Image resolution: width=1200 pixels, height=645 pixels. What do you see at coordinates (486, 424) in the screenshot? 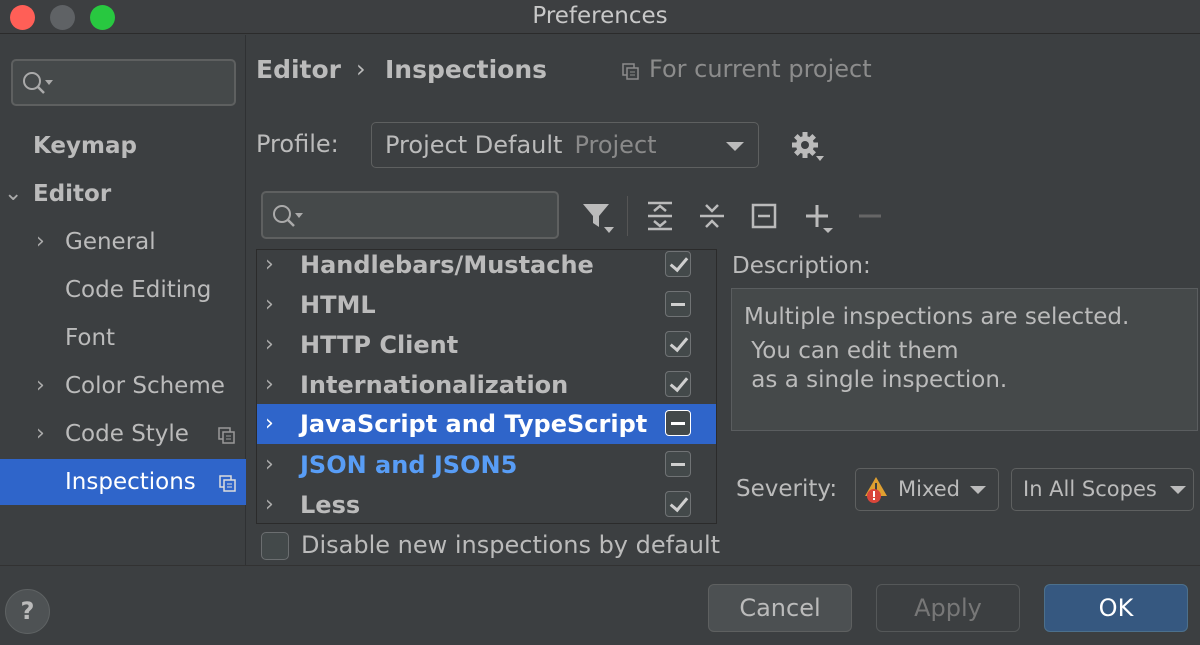
I see `tree-row-selected: › JavaScript and TypeScript` at bounding box center [486, 424].